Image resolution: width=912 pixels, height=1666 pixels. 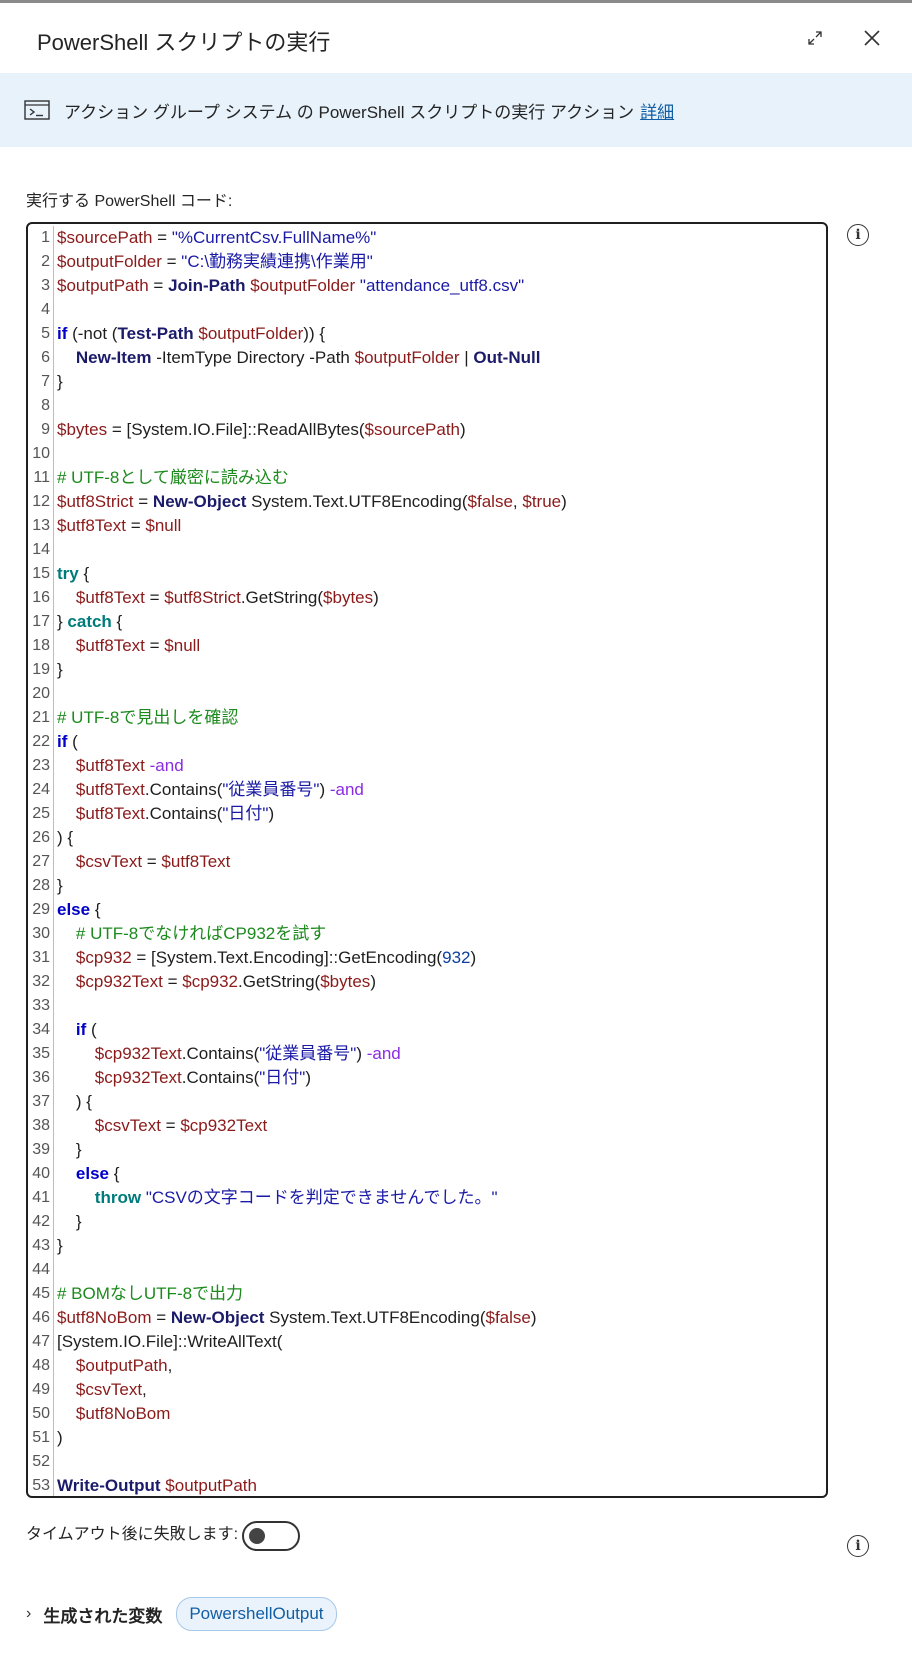 What do you see at coordinates (41, 1462) in the screenshot?
I see `line-number: 52` at bounding box center [41, 1462].